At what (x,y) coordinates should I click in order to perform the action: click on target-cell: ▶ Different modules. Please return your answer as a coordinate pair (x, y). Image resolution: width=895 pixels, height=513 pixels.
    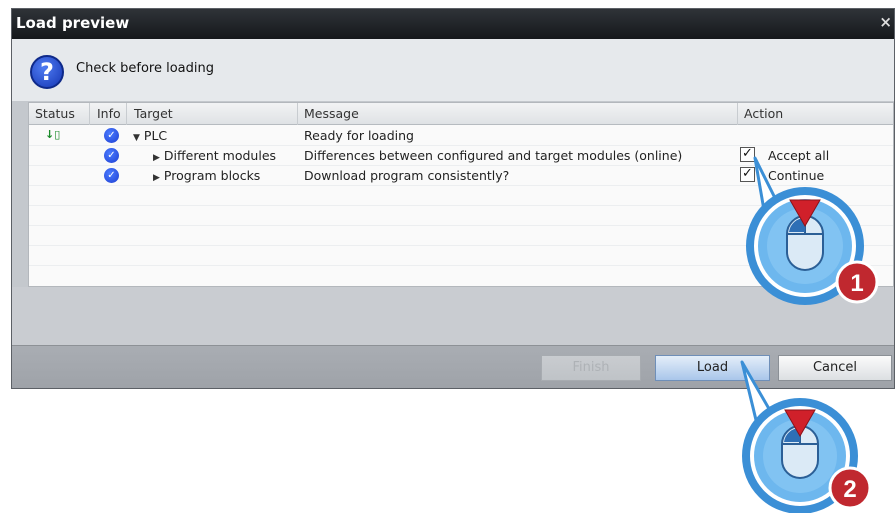
    Looking at the image, I should click on (214, 155).